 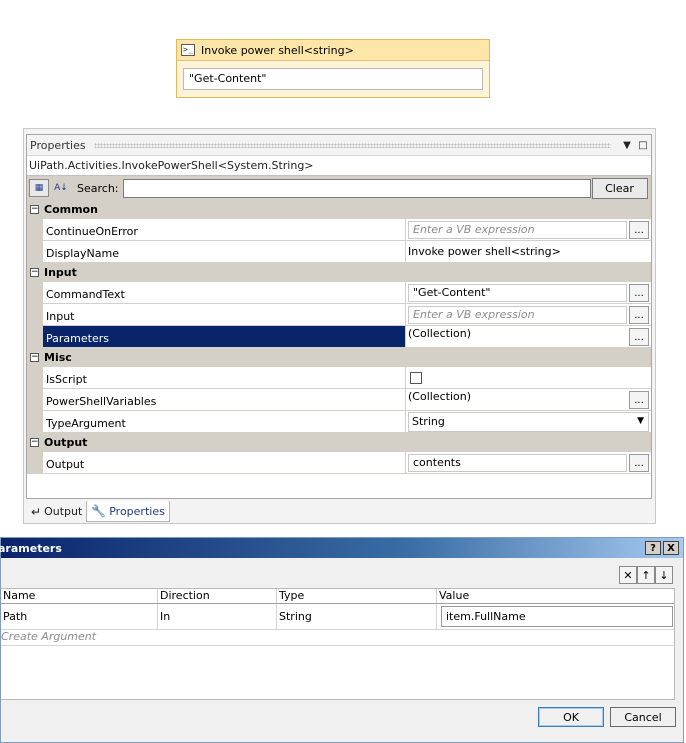 I want to click on parameters-value: (Collection), so click(x=439, y=333).